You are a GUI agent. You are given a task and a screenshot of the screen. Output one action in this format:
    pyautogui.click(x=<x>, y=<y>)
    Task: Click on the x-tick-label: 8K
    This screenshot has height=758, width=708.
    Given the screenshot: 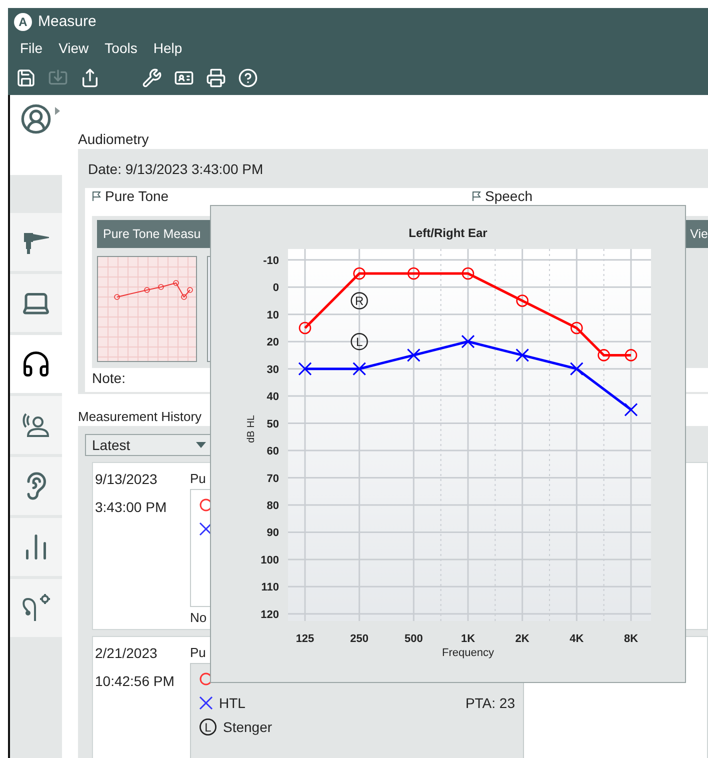 What is the action you would take?
    pyautogui.click(x=631, y=639)
    